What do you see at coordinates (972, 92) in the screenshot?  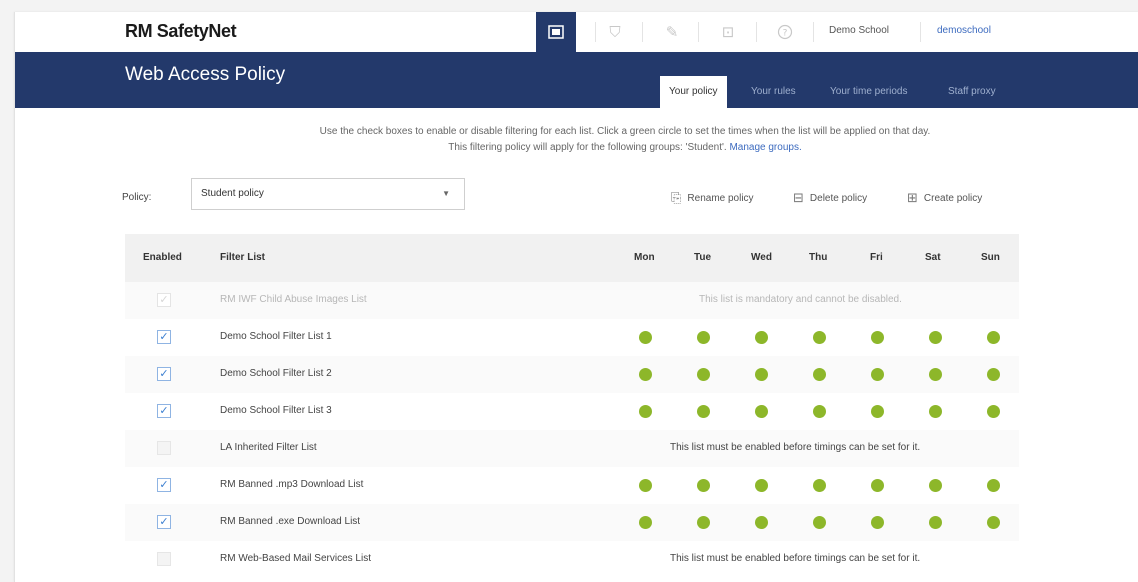 I see `tab-staff-proxy: Staff proxy` at bounding box center [972, 92].